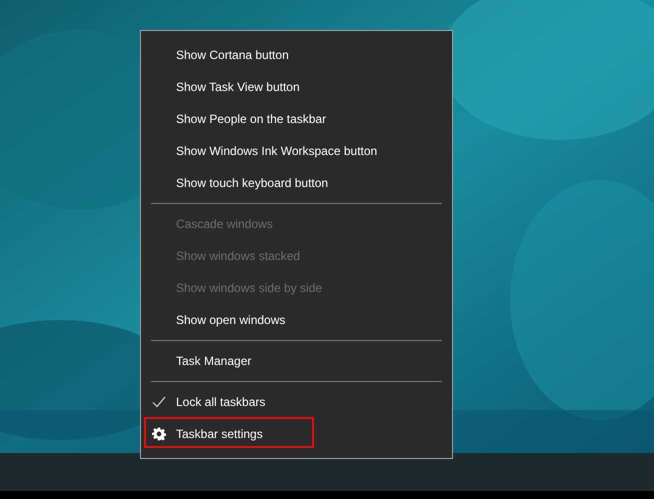 The width and height of the screenshot is (654, 499). Describe the element at coordinates (251, 119) in the screenshot. I see `menu-item: Show People on the taskbar` at that location.